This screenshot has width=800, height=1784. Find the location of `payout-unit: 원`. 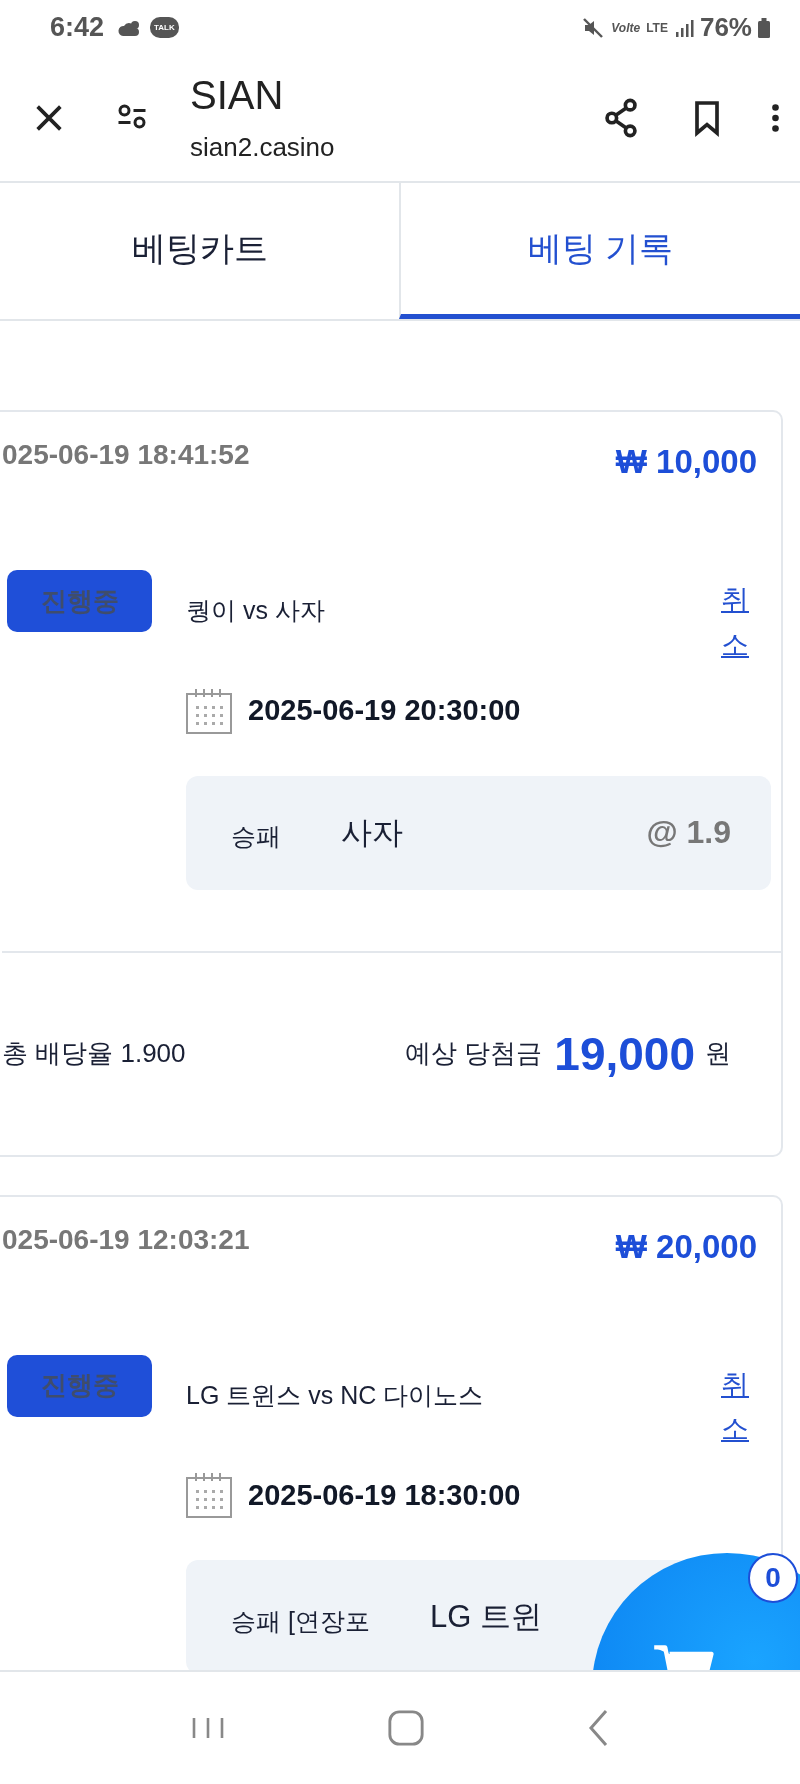

payout-unit: 원 is located at coordinates (718, 1054).